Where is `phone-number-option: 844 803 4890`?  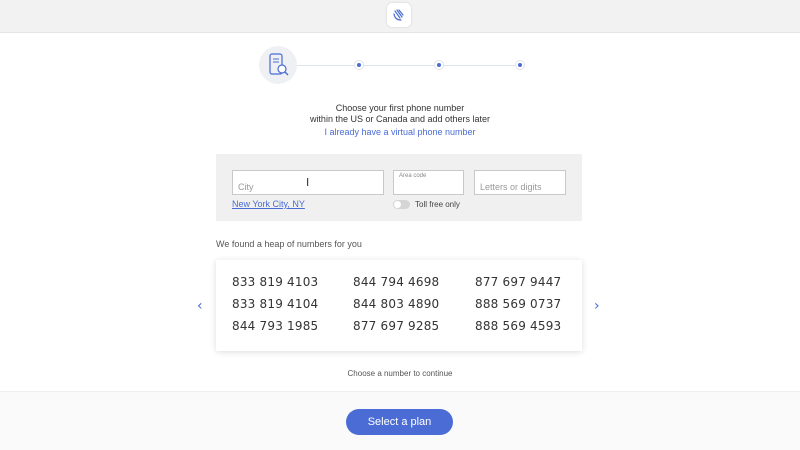 phone-number-option: 844 803 4890 is located at coordinates (396, 304).